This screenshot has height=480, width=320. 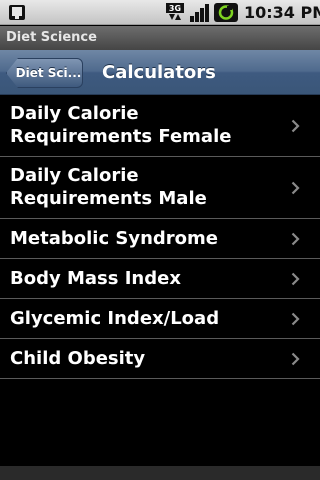 I want to click on list-item-daily-calorie-female: Daily Calorie Requirements Female, so click(x=160, y=126).